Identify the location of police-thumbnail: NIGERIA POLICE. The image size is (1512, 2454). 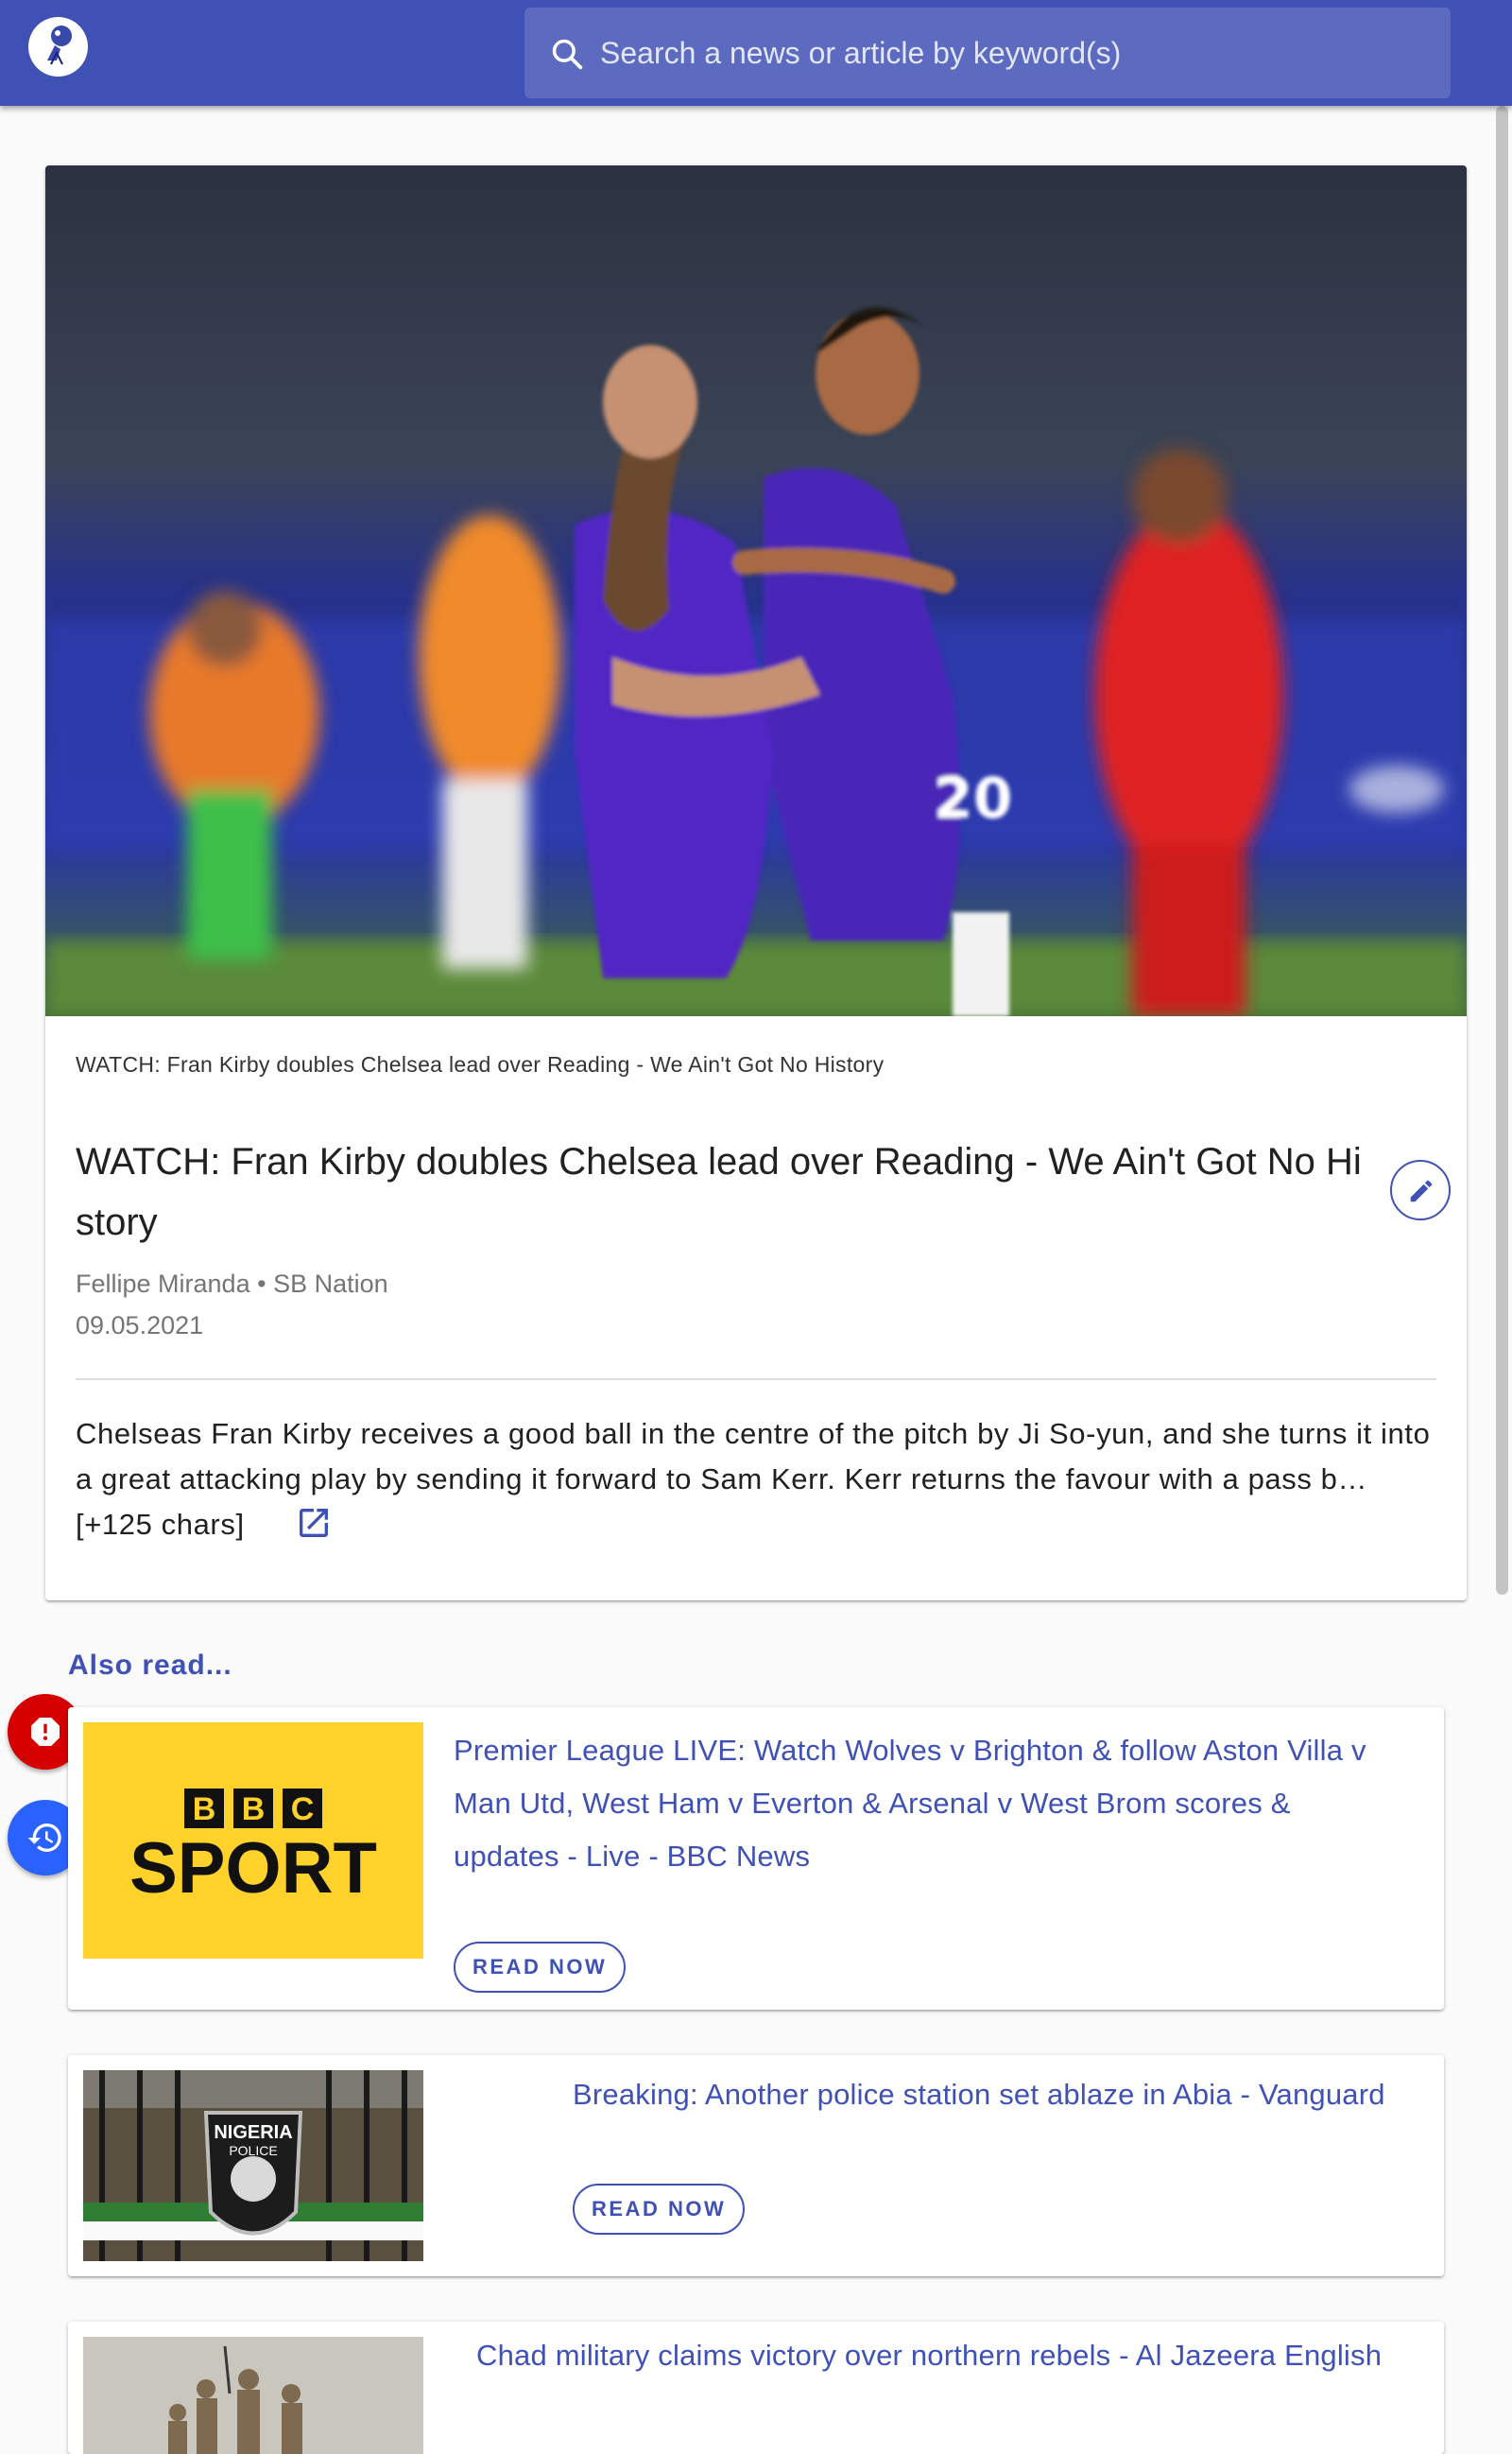
(253, 2166).